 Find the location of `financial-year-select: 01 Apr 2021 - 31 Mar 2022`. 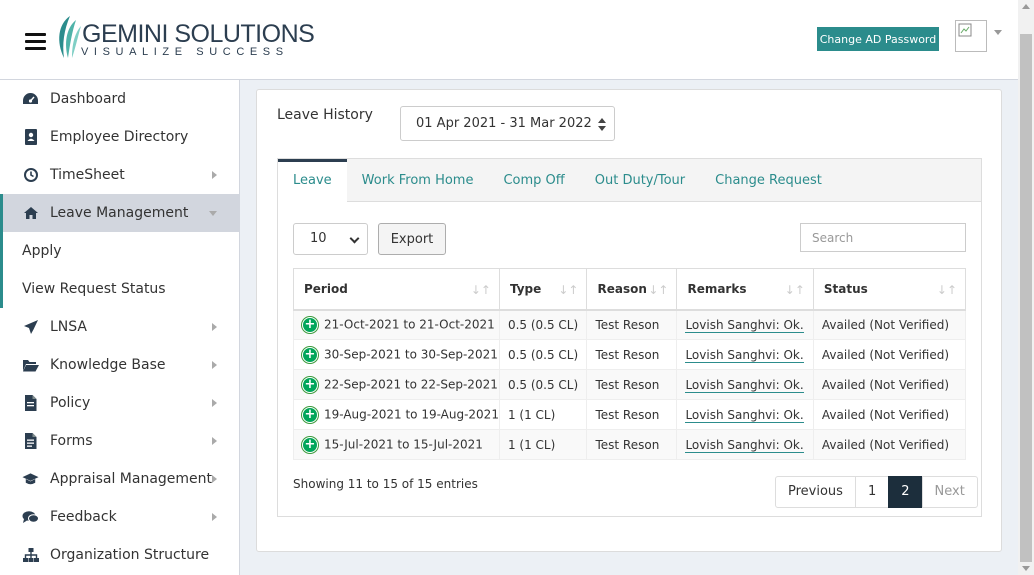

financial-year-select: 01 Apr 2021 - 31 Mar 2022 is located at coordinates (507, 123).